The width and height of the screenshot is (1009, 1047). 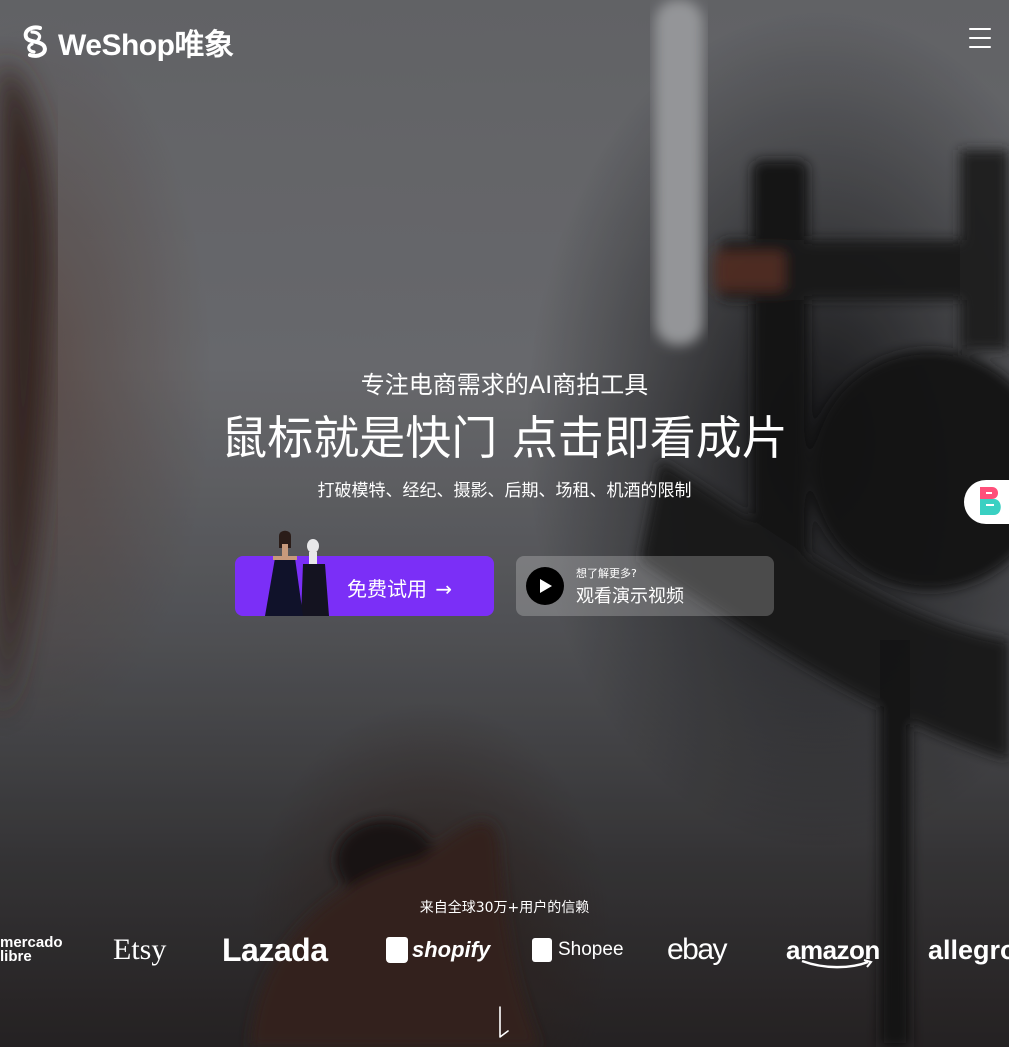 I want to click on app-badge-icon, so click(x=990, y=501).